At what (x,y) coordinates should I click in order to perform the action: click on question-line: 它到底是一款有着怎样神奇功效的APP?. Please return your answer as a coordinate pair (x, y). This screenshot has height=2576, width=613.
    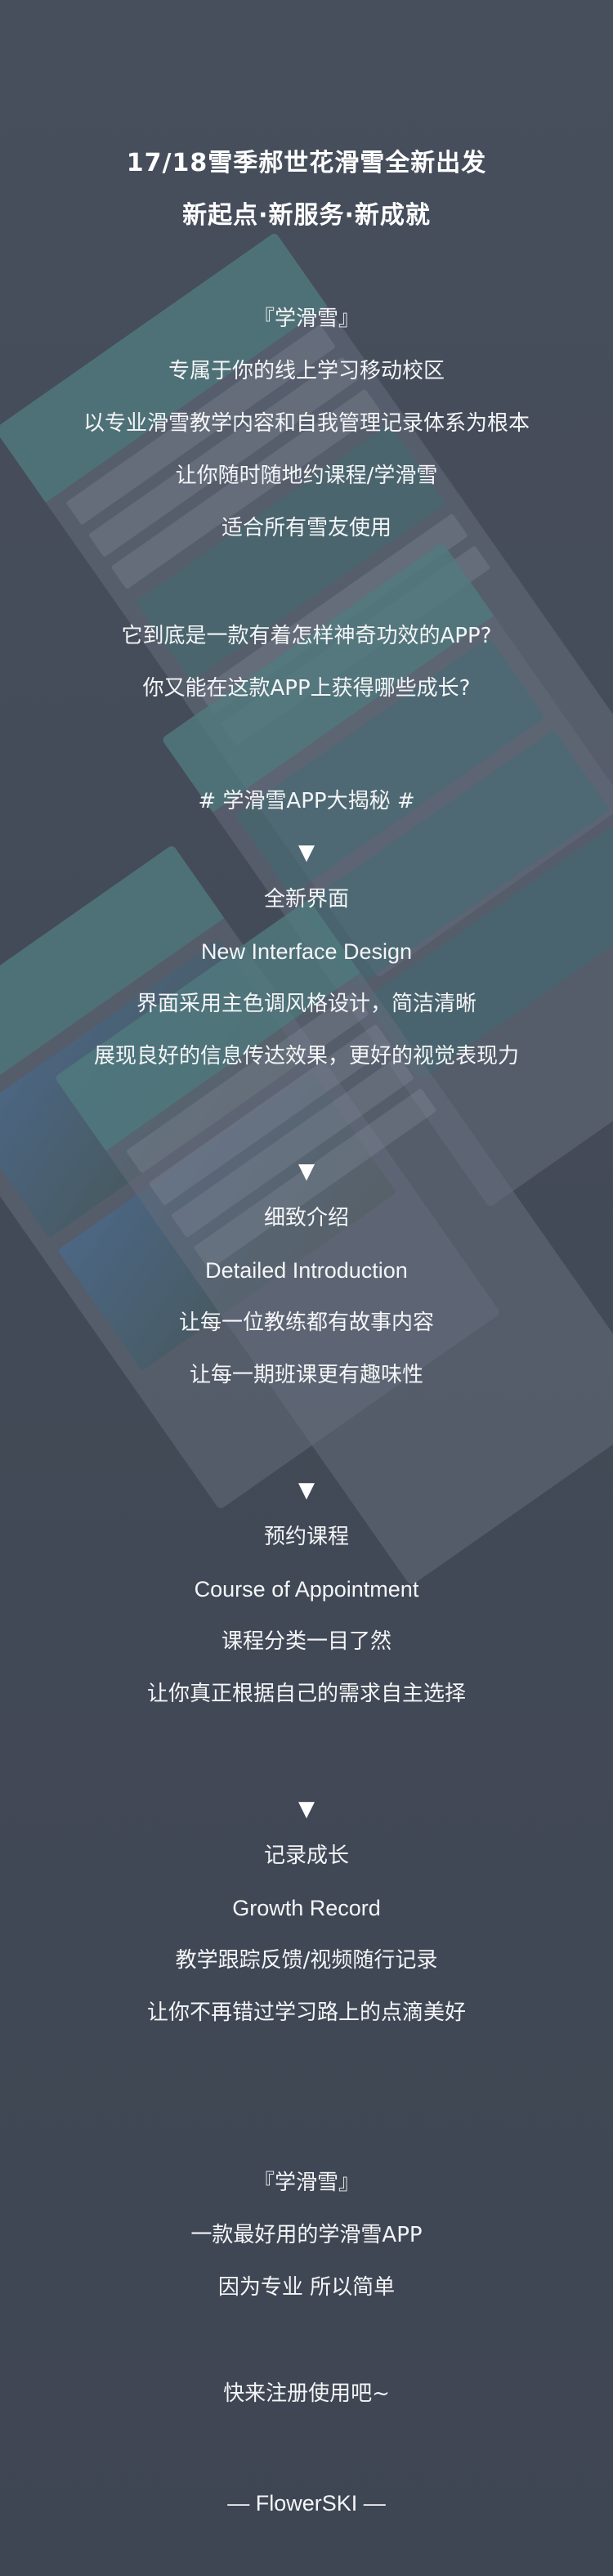
    Looking at the image, I should click on (306, 636).